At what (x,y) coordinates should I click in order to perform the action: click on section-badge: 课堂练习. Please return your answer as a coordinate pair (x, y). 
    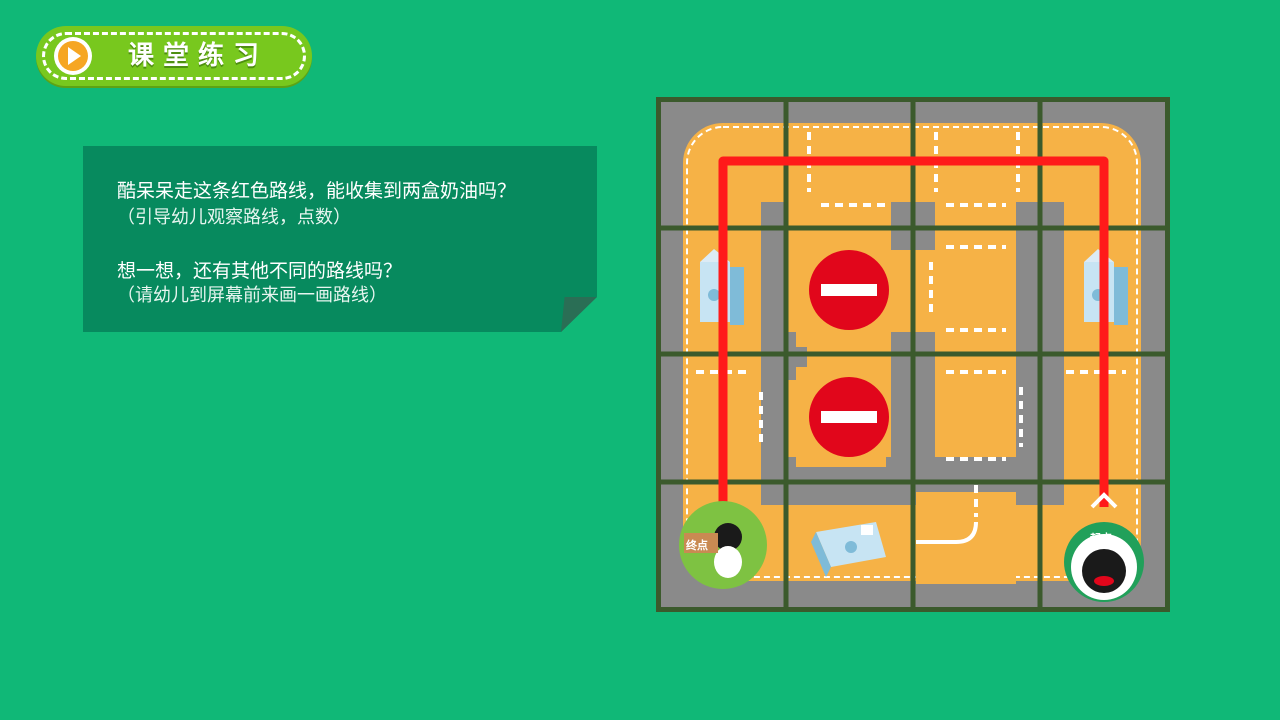
    Looking at the image, I should click on (174, 56).